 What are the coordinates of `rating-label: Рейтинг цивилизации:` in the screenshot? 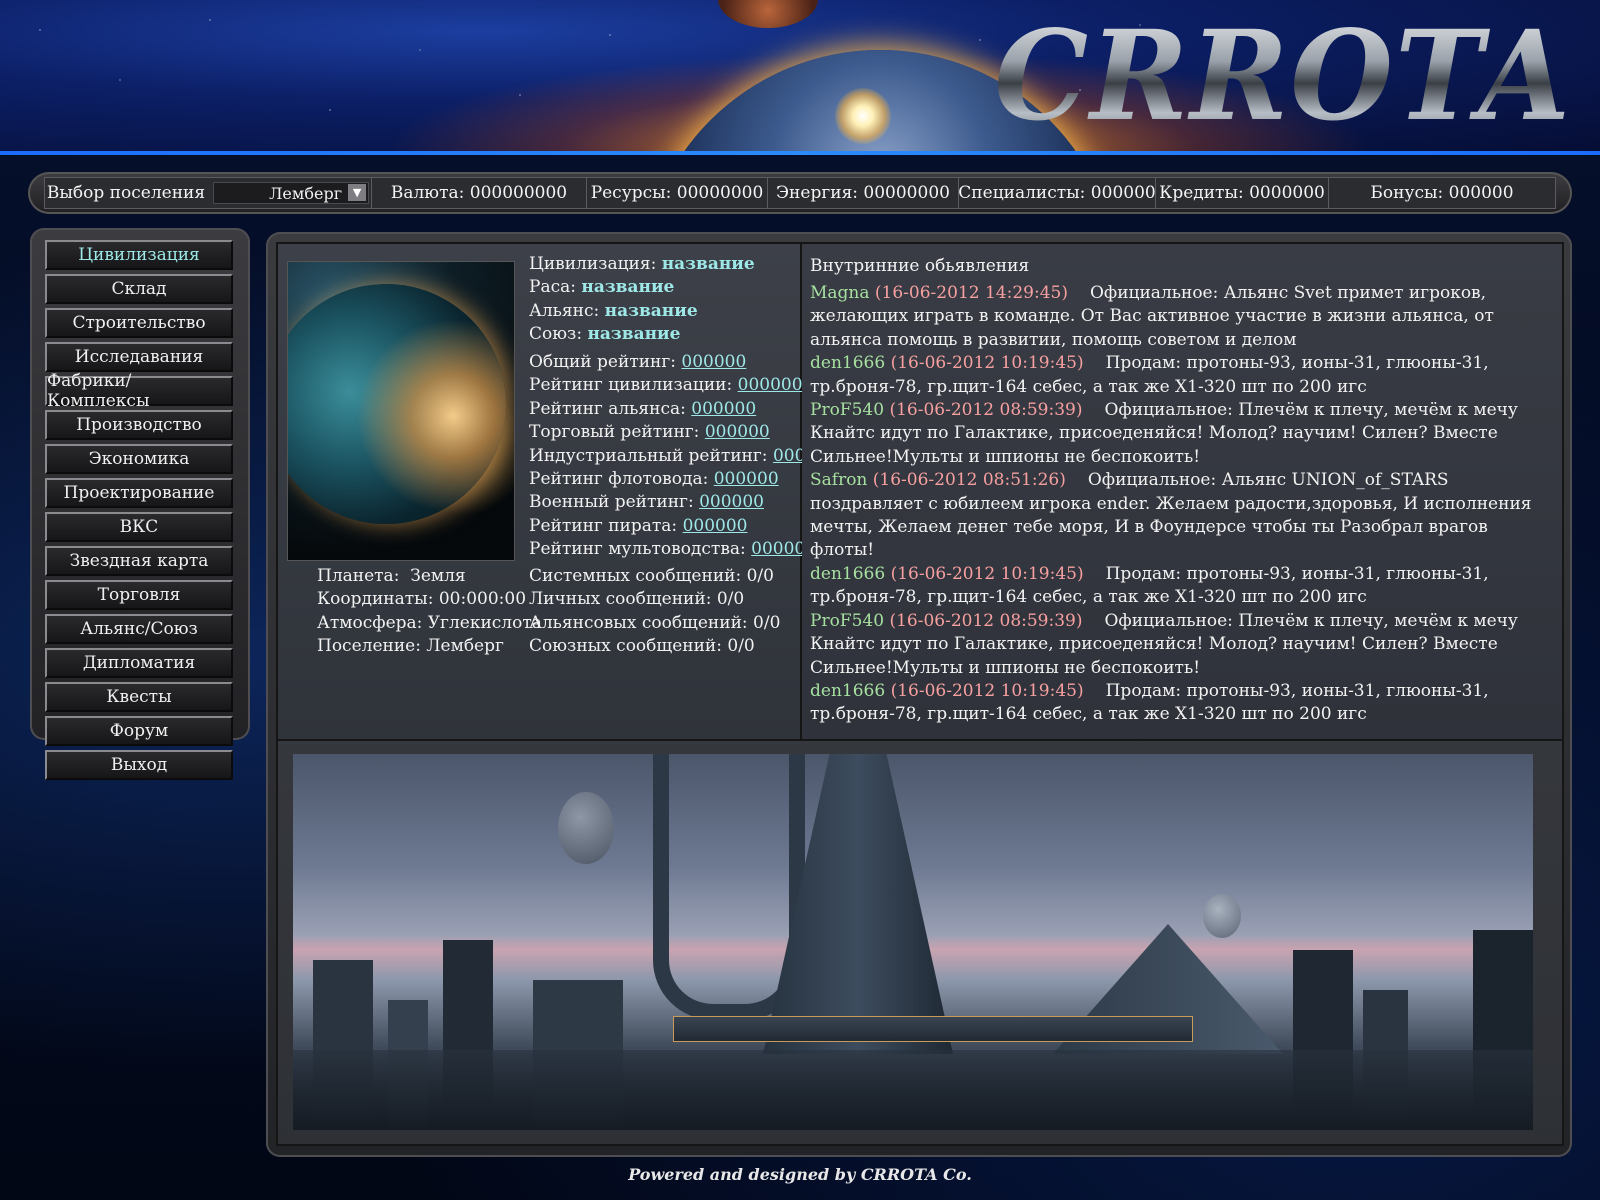 It's located at (631, 385).